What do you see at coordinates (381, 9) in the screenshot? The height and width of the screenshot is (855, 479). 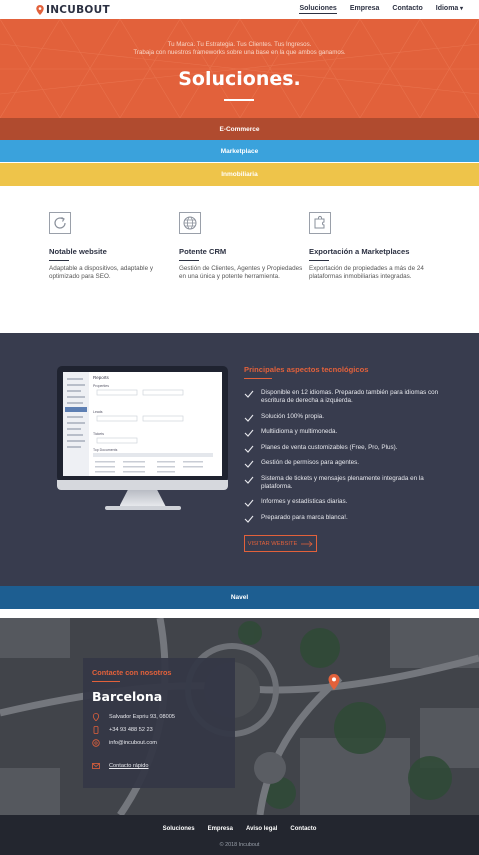 I see `main-nav: Soluciones Empresa Contacto Idioma` at bounding box center [381, 9].